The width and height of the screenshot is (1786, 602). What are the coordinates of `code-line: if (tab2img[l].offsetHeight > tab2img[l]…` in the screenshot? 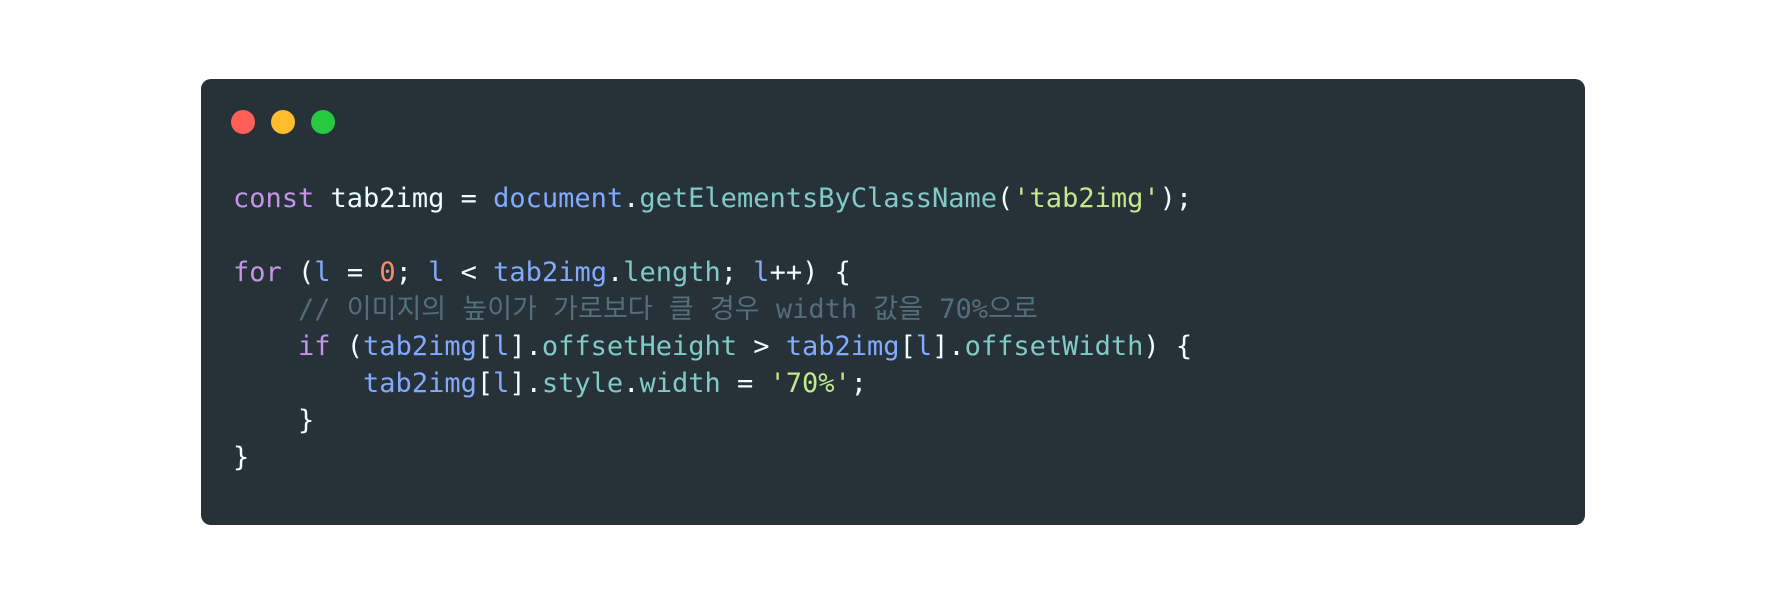 It's located at (712, 346).